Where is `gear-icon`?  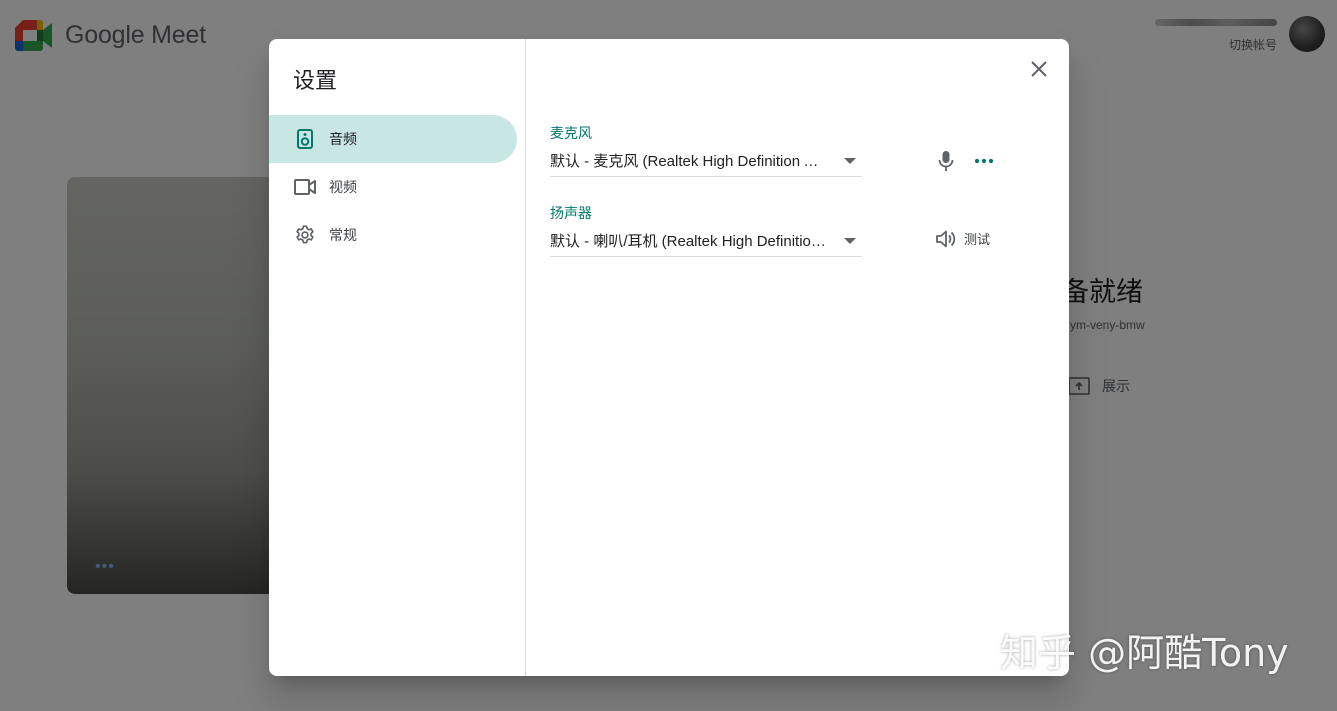 gear-icon is located at coordinates (305, 235).